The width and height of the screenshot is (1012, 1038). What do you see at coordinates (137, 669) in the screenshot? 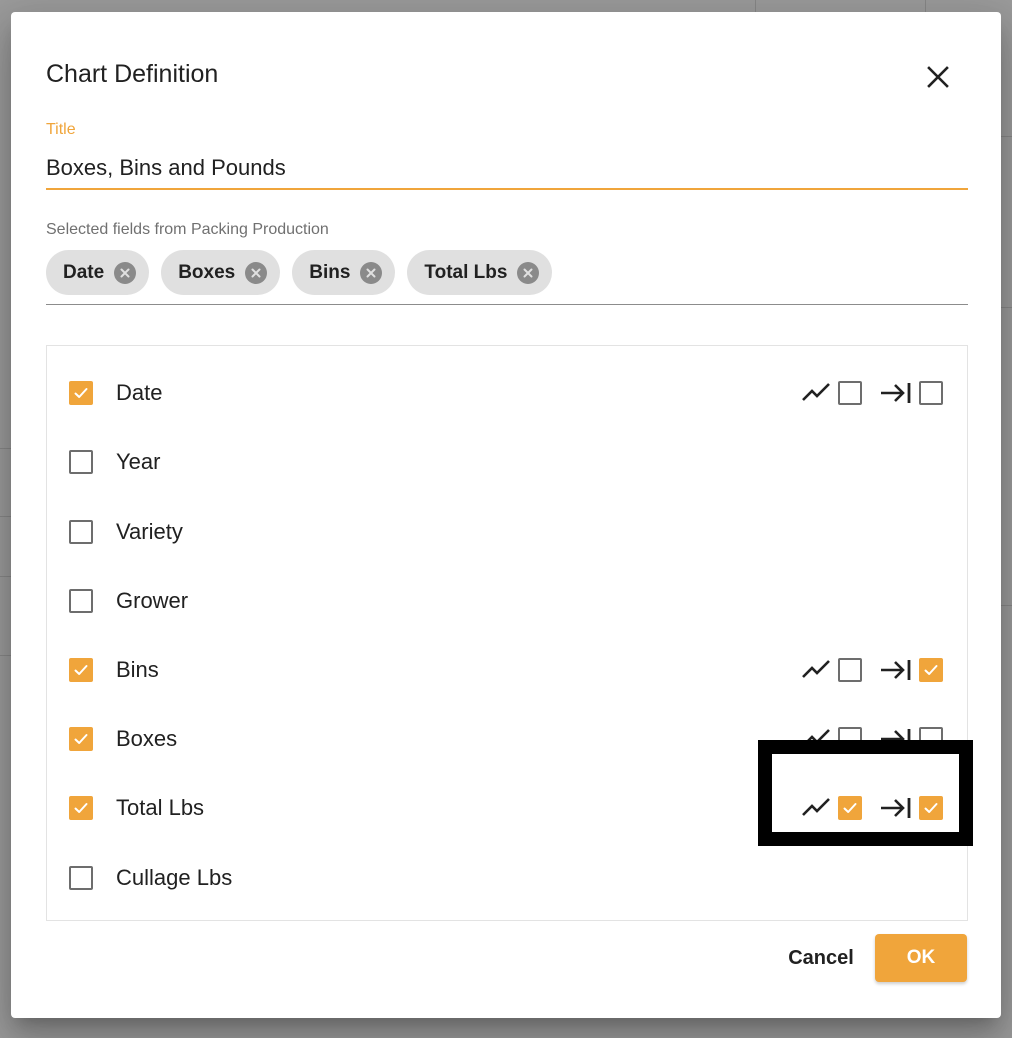
I see `field-label: Bins` at bounding box center [137, 669].